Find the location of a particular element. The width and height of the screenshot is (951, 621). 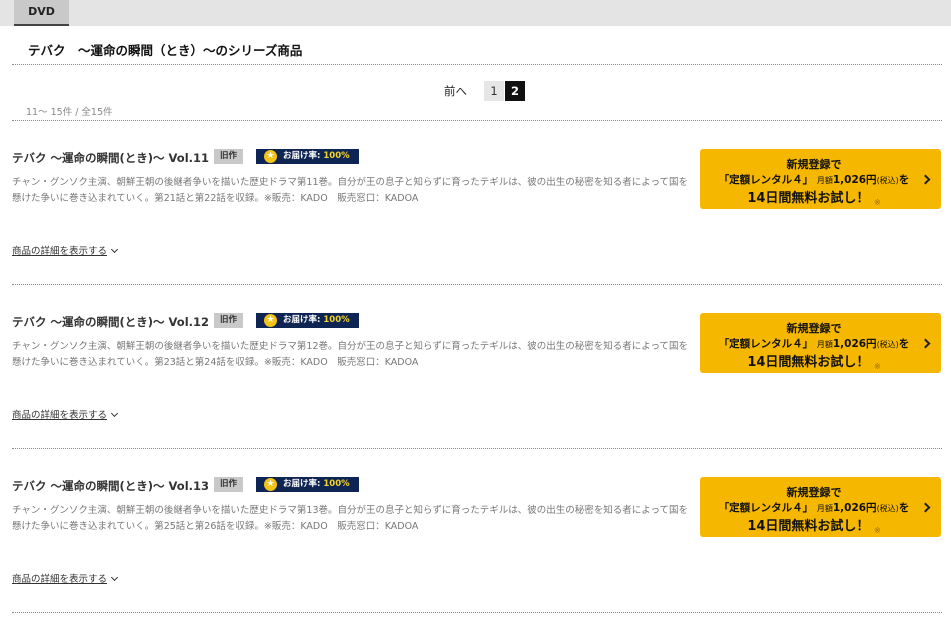

product-title: テバク ～運命の瞬間(とき)～ Vol.11 is located at coordinates (110, 158).